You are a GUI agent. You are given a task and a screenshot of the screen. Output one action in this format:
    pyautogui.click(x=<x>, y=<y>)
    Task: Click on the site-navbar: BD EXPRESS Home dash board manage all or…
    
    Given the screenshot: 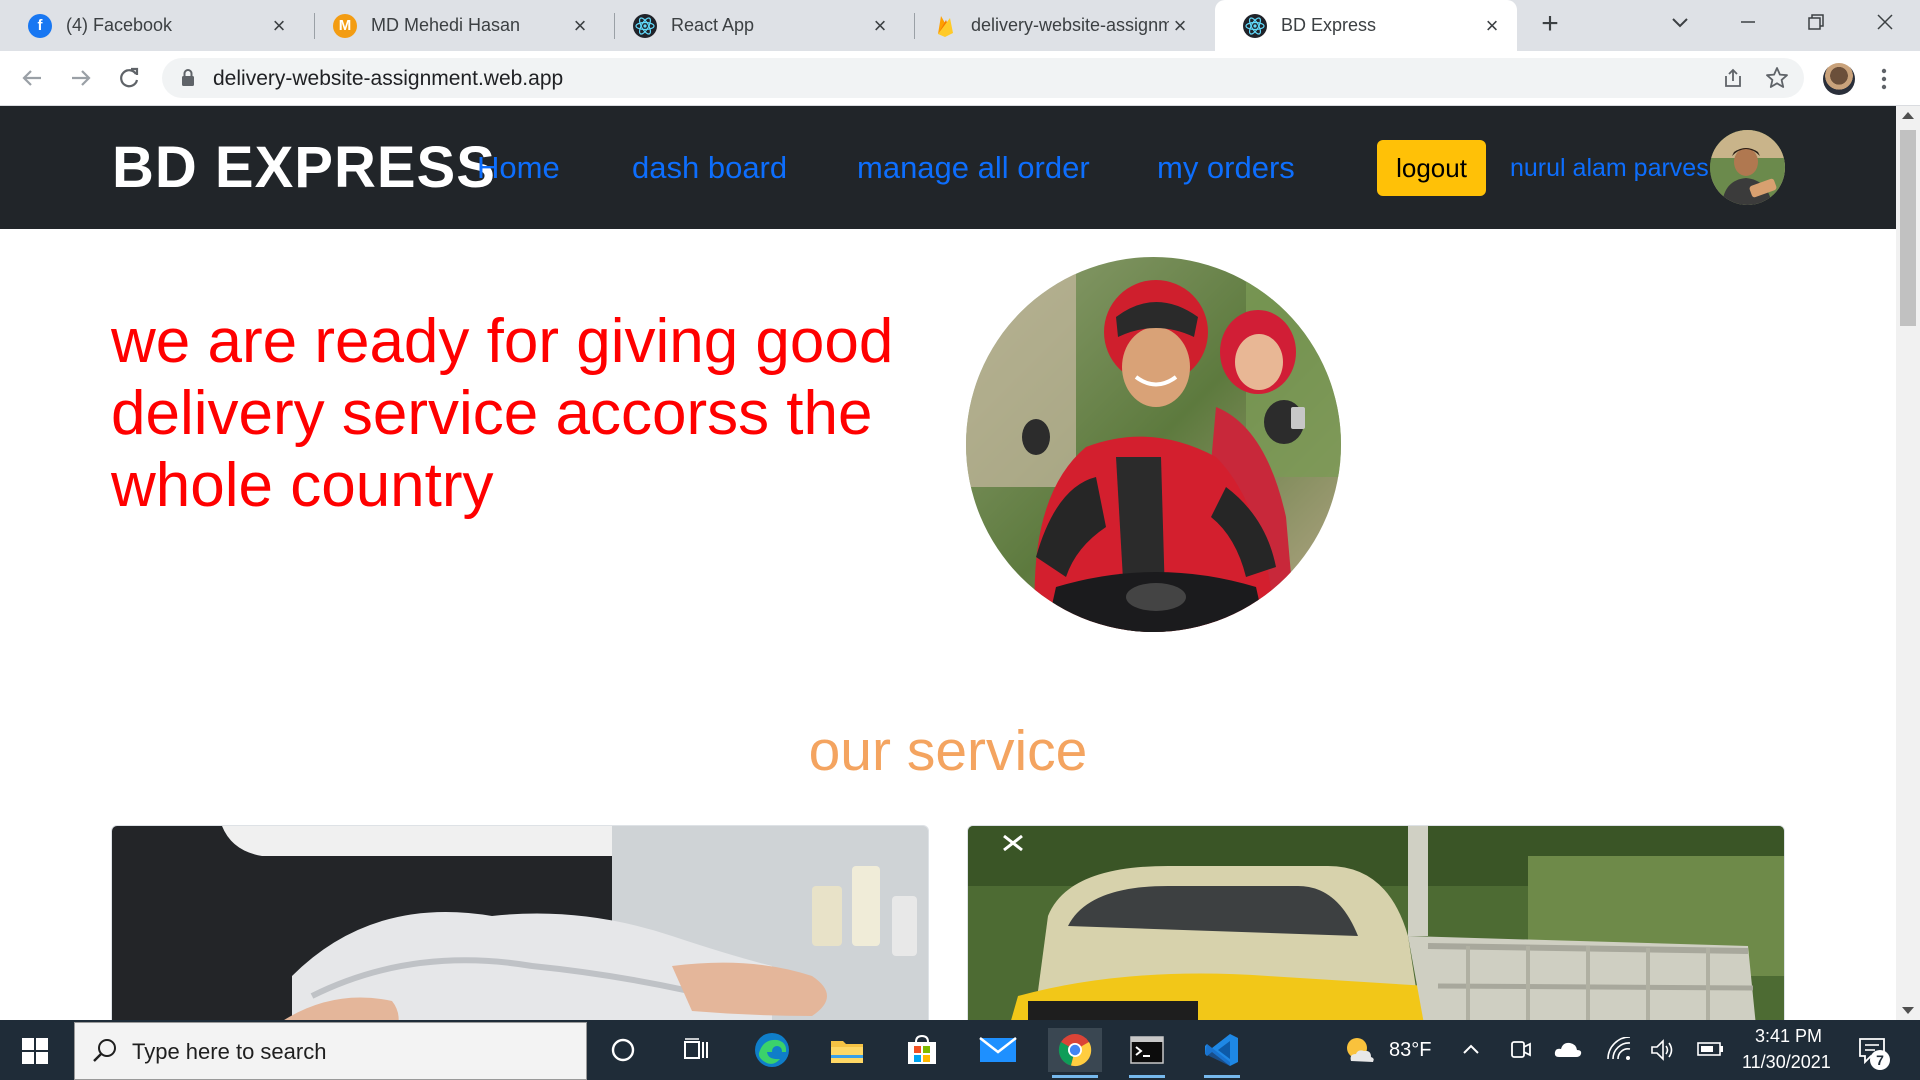 What is the action you would take?
    pyautogui.click(x=948, y=167)
    